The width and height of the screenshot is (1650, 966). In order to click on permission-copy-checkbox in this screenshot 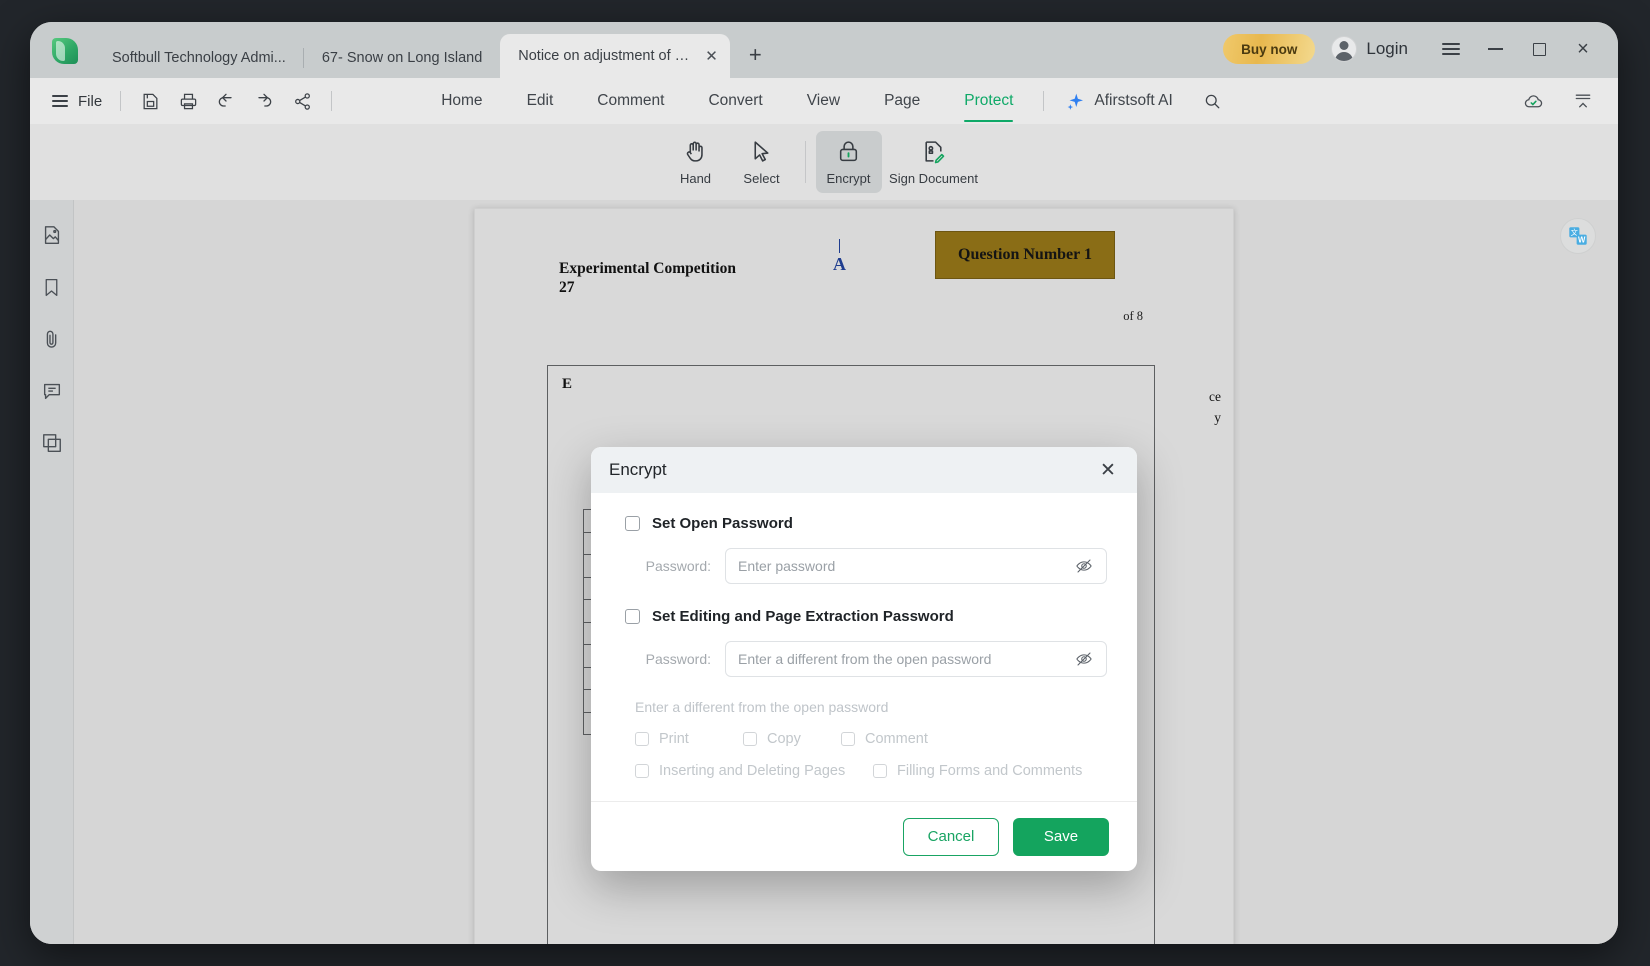, I will do `click(750, 739)`.